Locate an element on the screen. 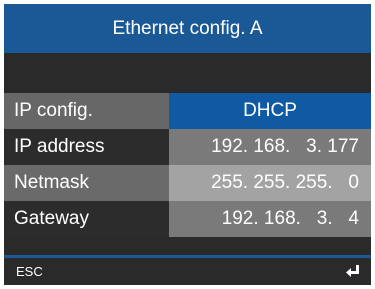 This screenshot has width=375, height=289. gateway-value: 192. 168. 3. 4 is located at coordinates (270, 219).